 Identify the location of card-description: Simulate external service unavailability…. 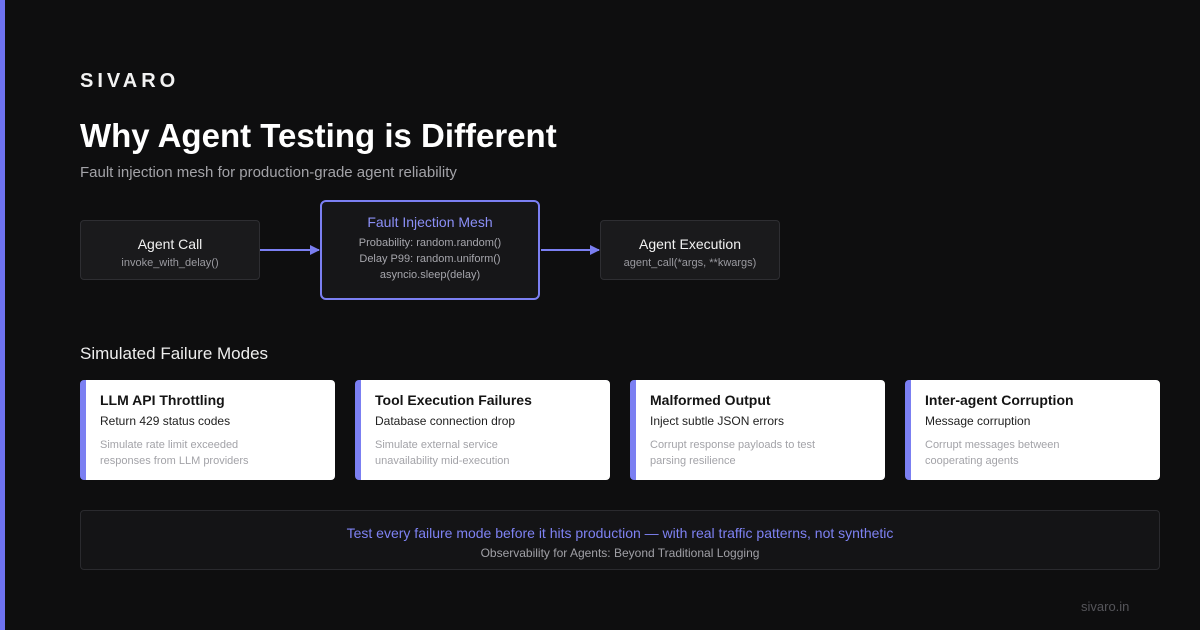
(442, 453).